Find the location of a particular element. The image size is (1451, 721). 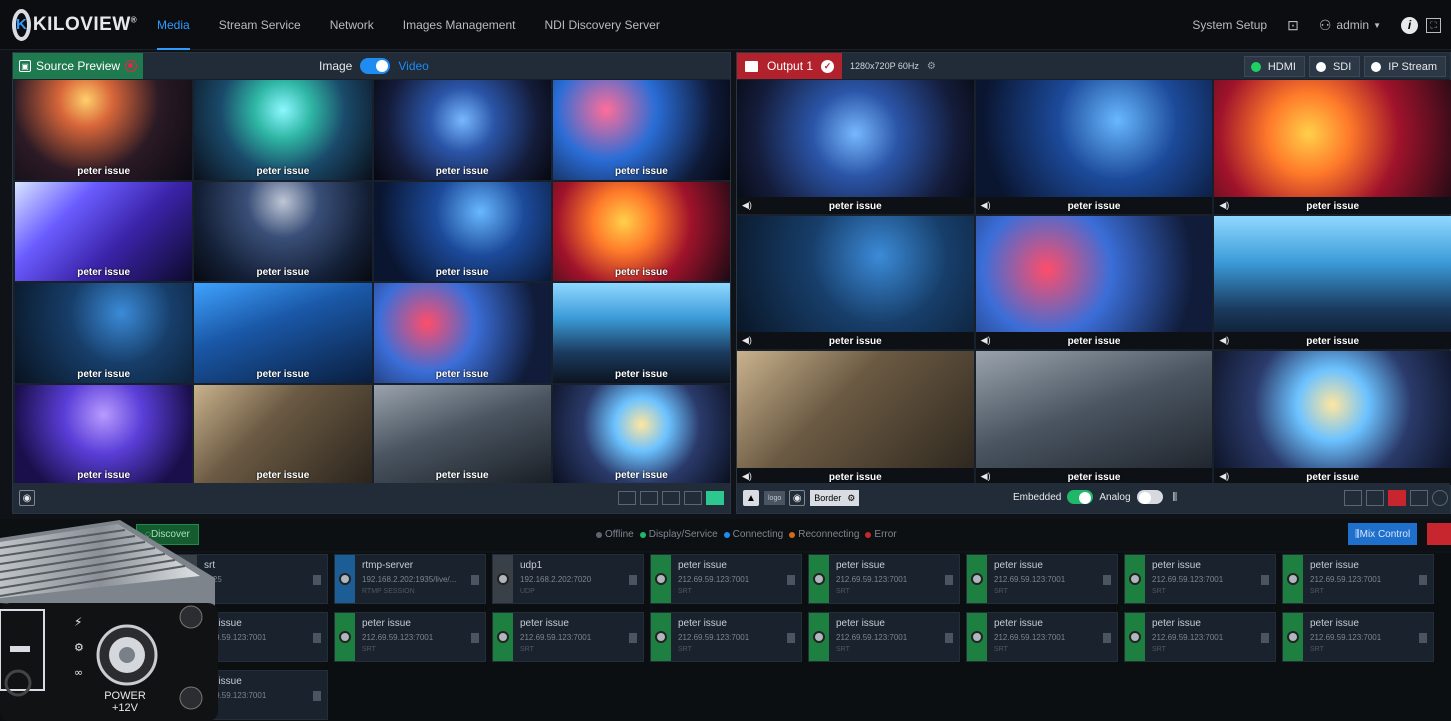

user-menu: admin is located at coordinates (1352, 25).